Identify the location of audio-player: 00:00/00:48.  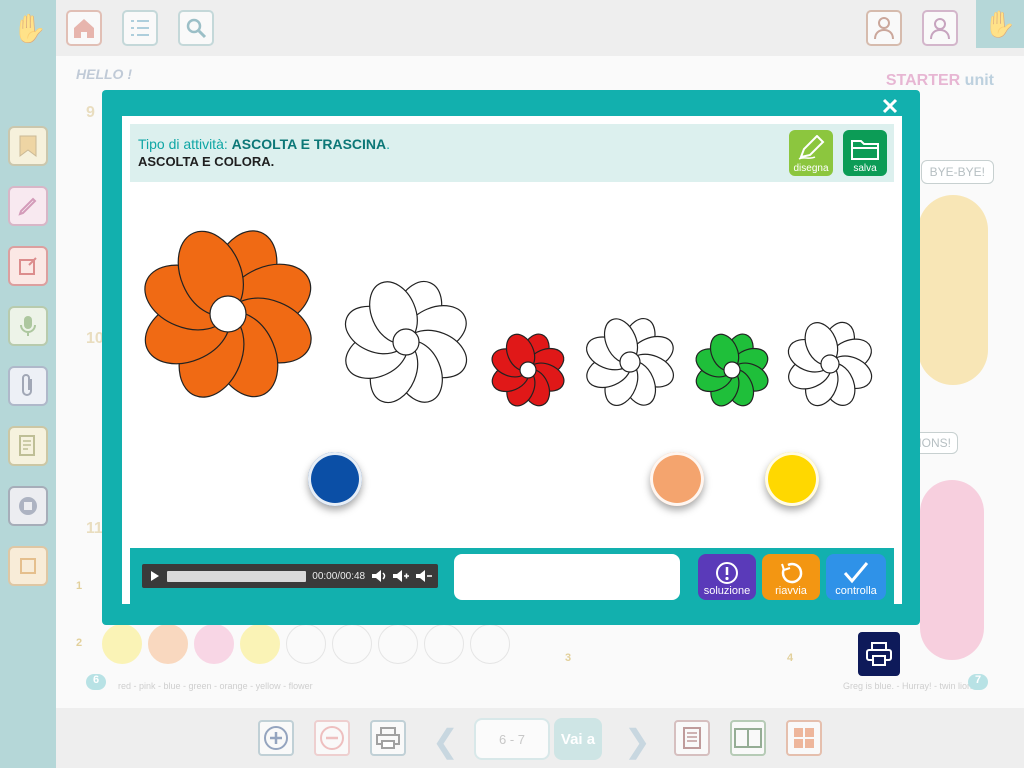
(290, 576).